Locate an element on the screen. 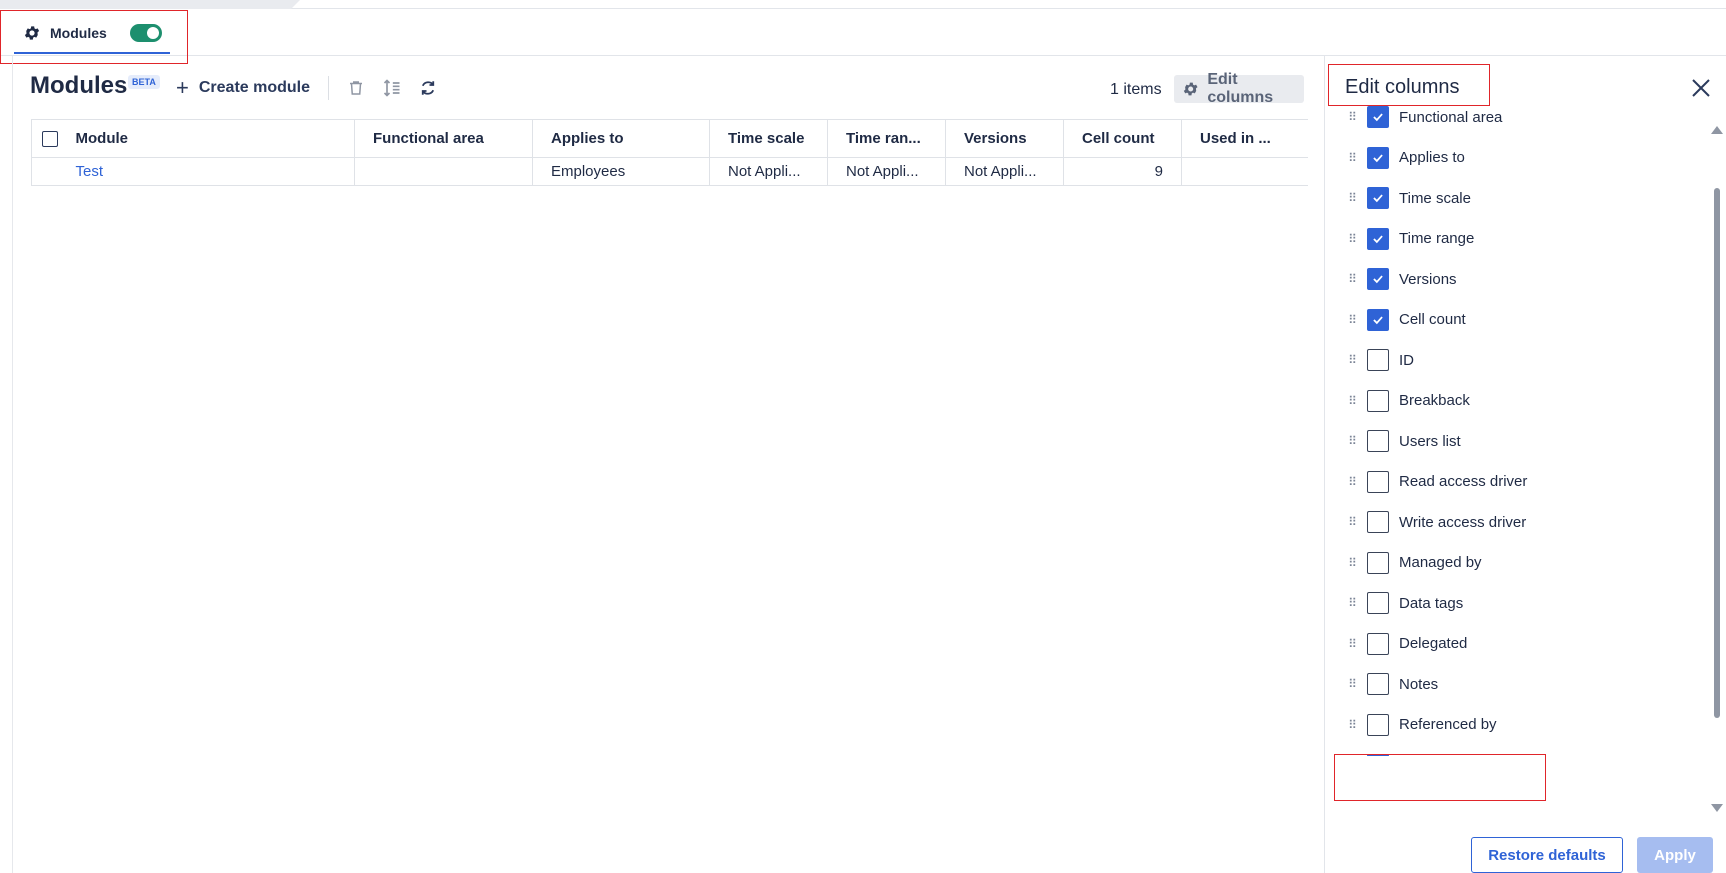 This screenshot has height=873, width=1726. column-option-label: ID is located at coordinates (1406, 360).